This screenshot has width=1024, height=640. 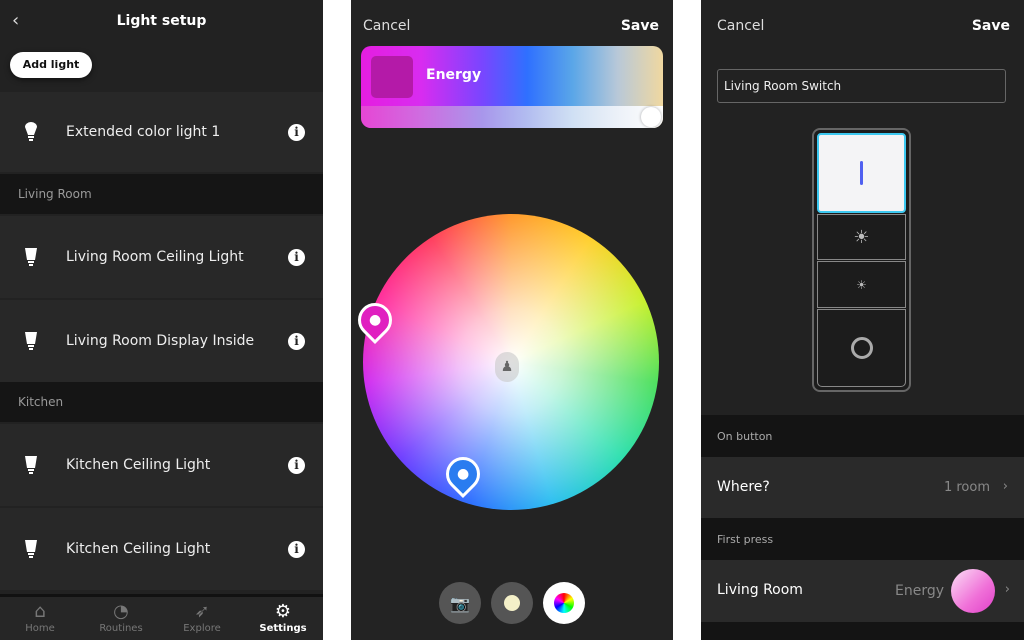 I want to click on on-icon, so click(x=861, y=173).